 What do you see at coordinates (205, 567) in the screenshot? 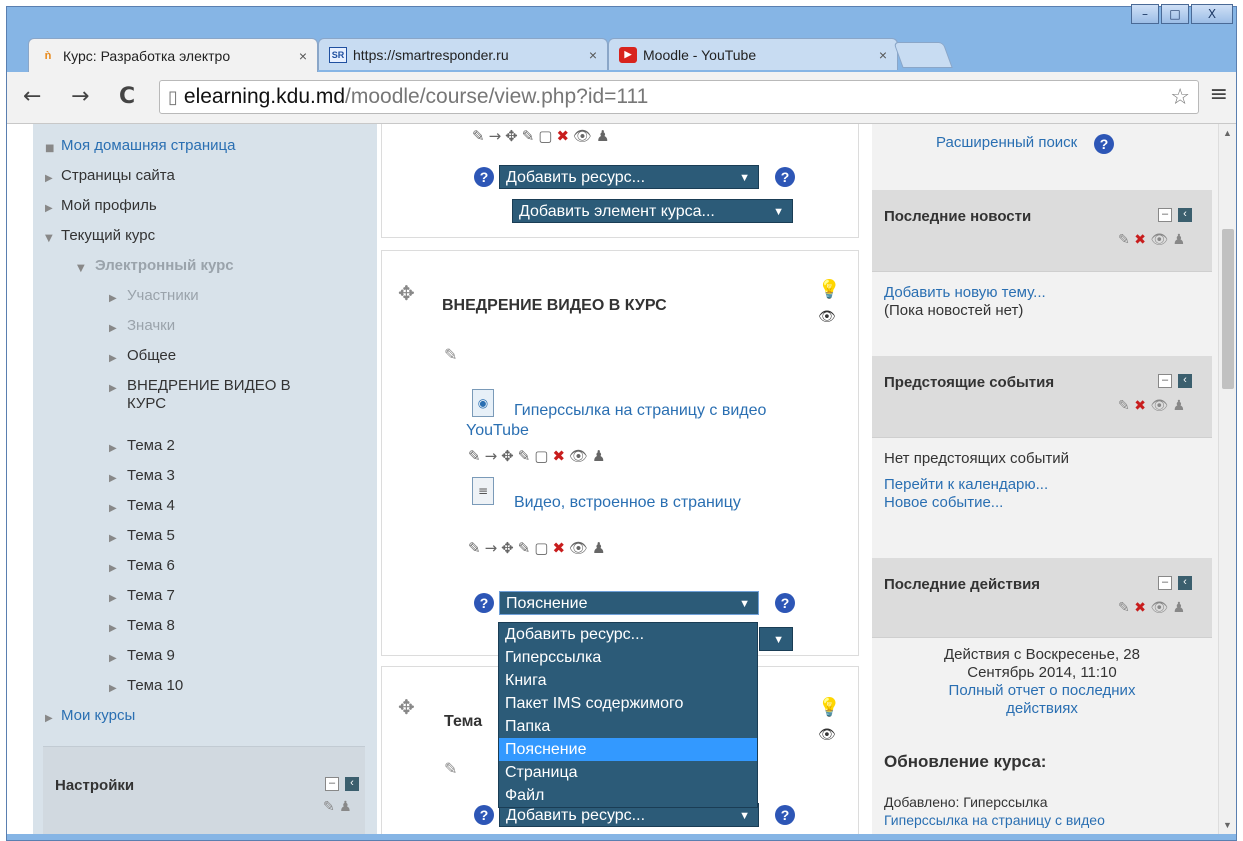
I see `nav-item-topic: ▶ Тема 6` at bounding box center [205, 567].